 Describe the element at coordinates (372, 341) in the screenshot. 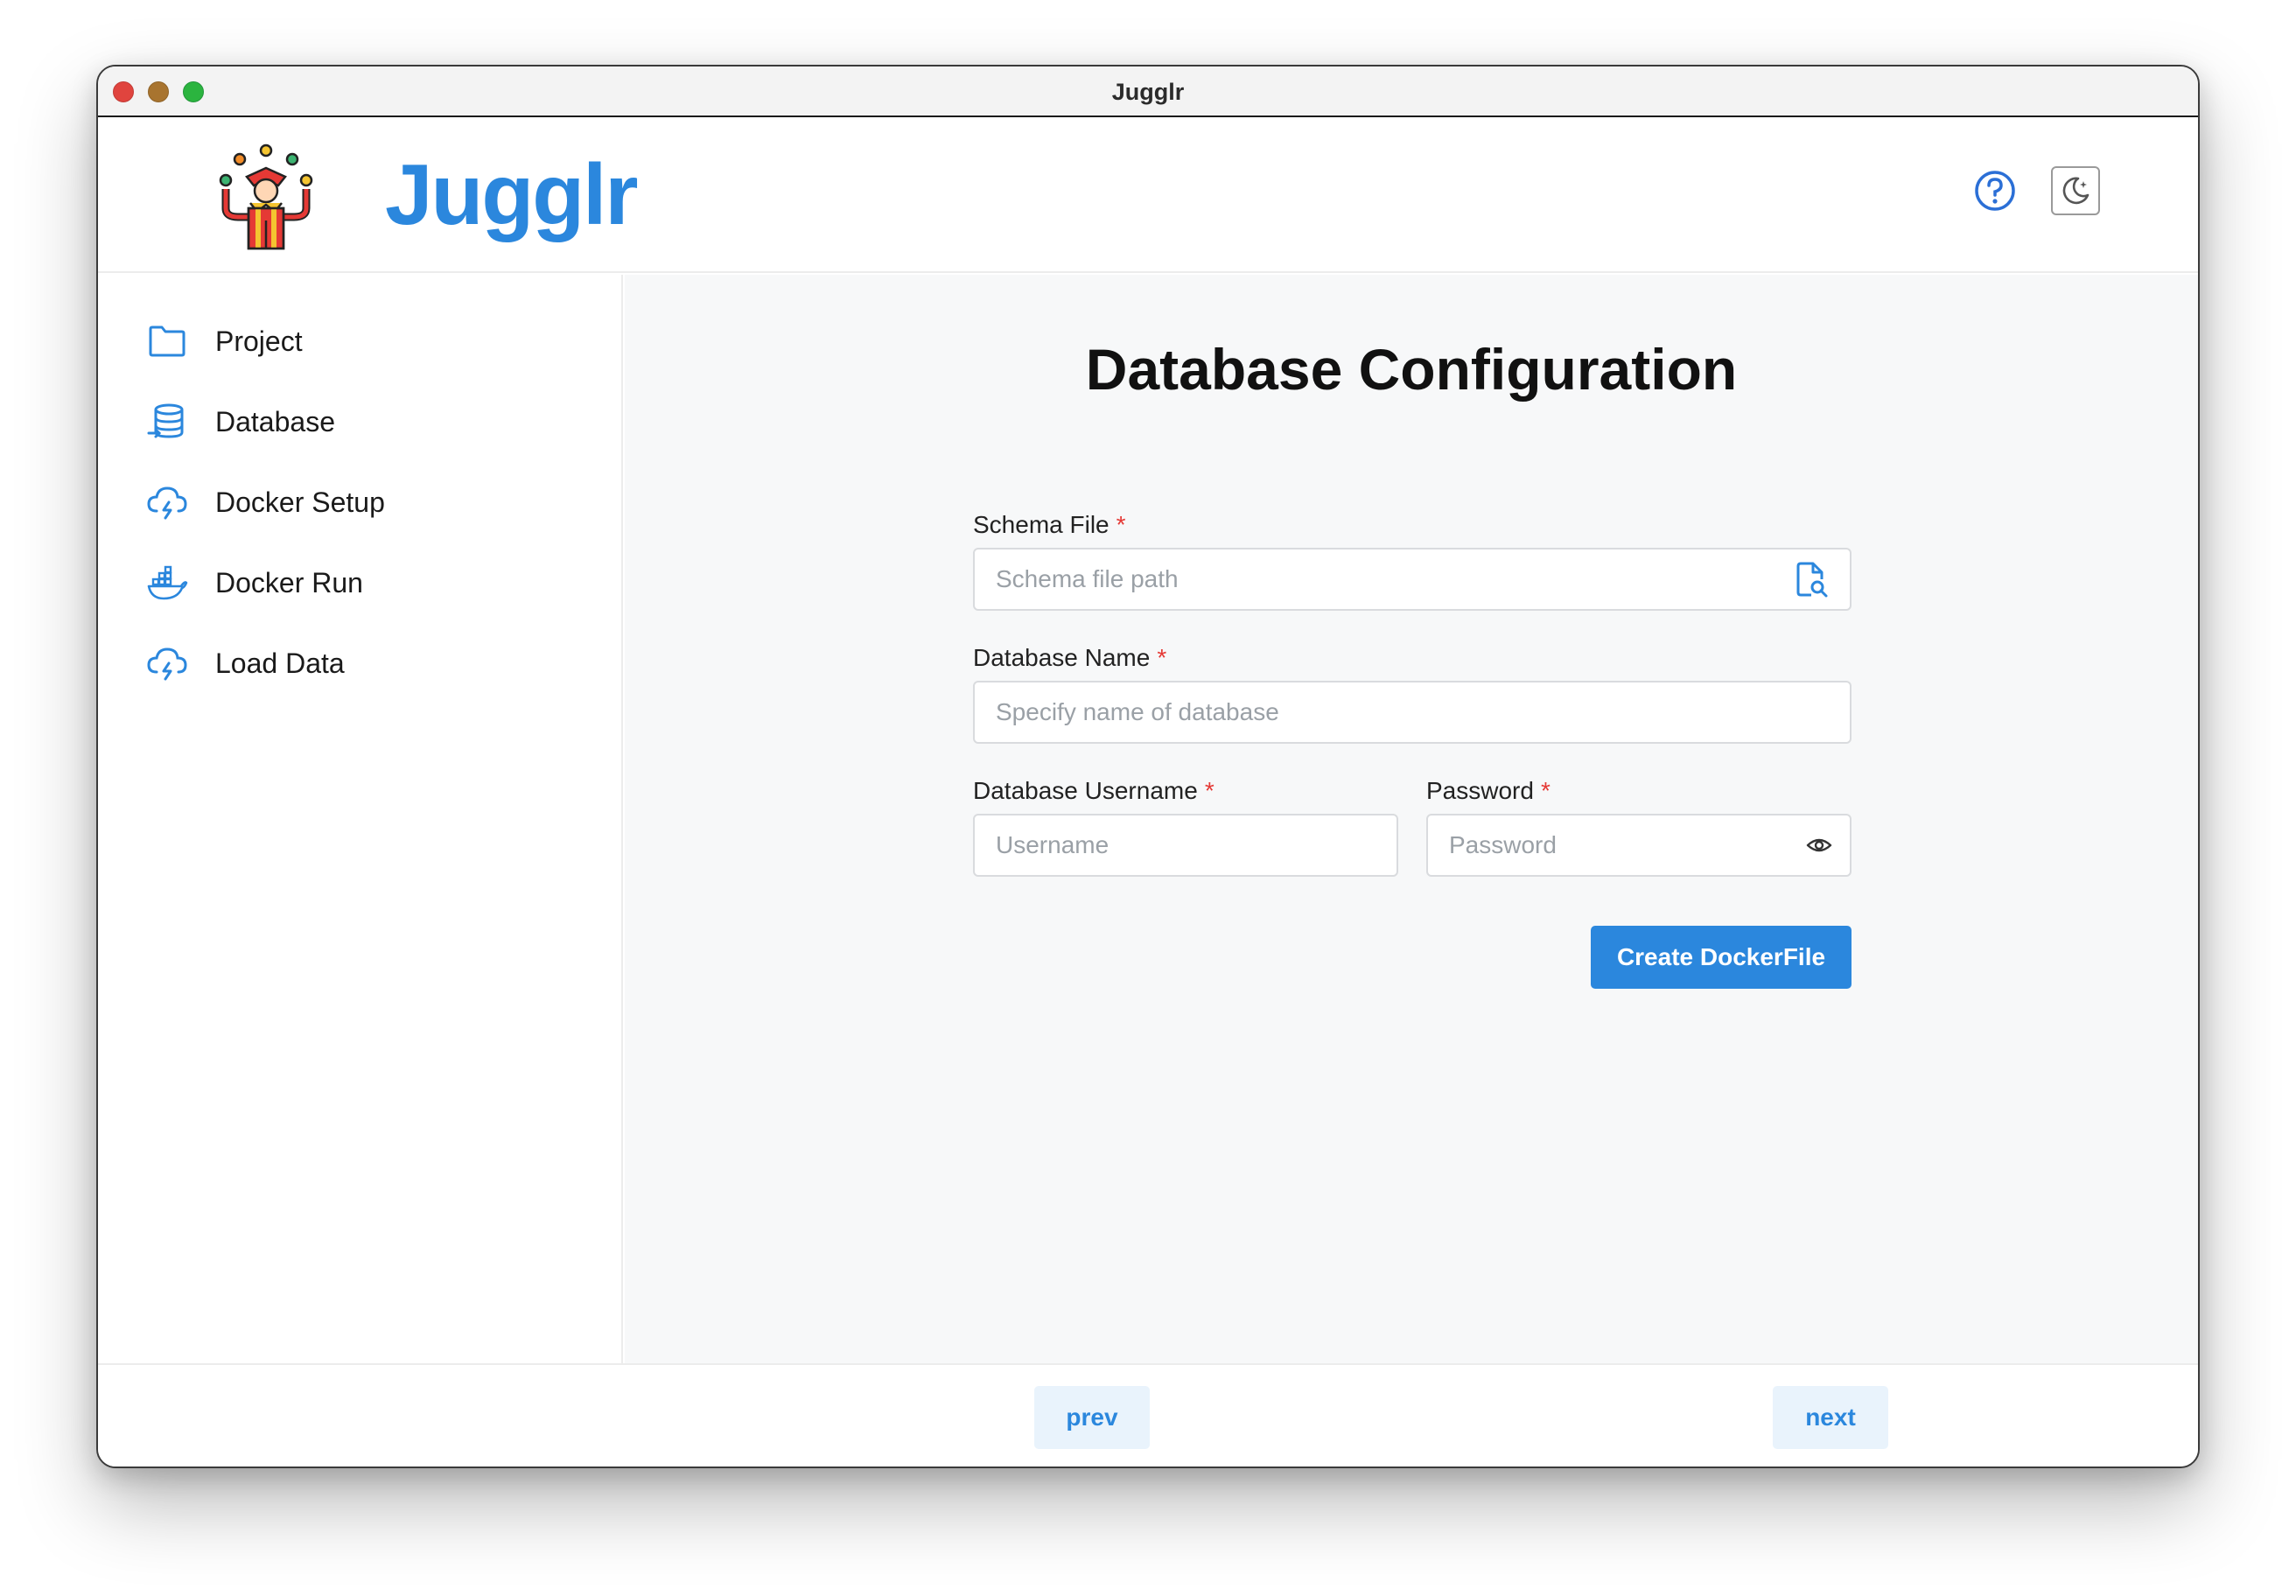

I see `sidebar-item-project: Project` at that location.